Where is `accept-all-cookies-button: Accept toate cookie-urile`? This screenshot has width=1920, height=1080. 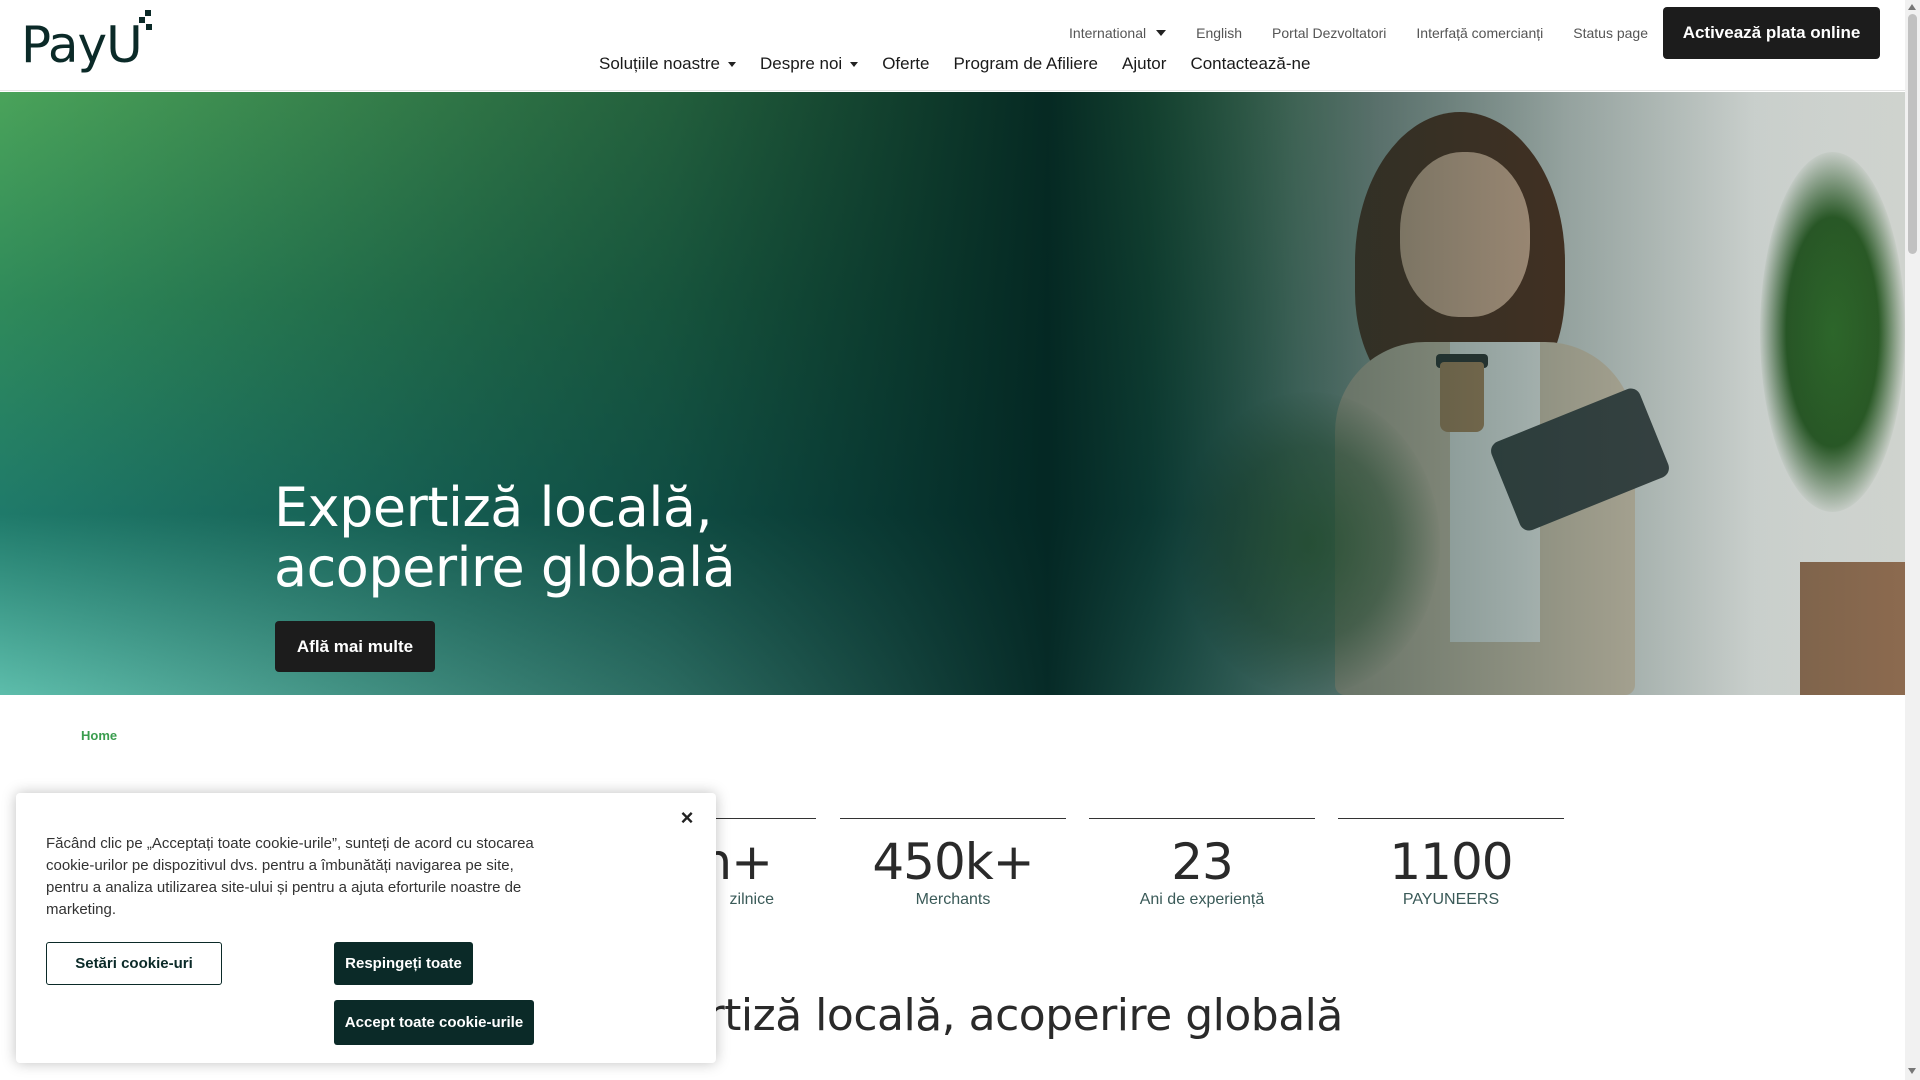 accept-all-cookies-button: Accept toate cookie-urile is located at coordinates (434, 1022).